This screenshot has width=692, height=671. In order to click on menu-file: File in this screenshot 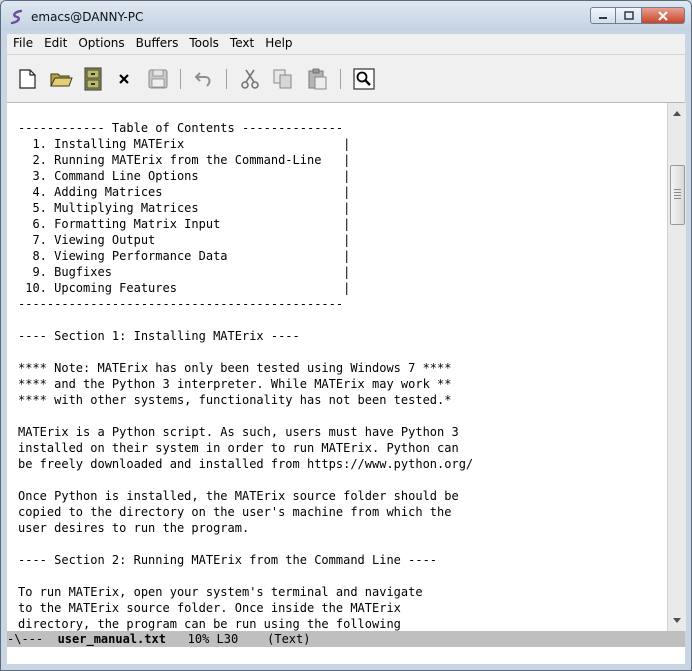, I will do `click(22, 42)`.